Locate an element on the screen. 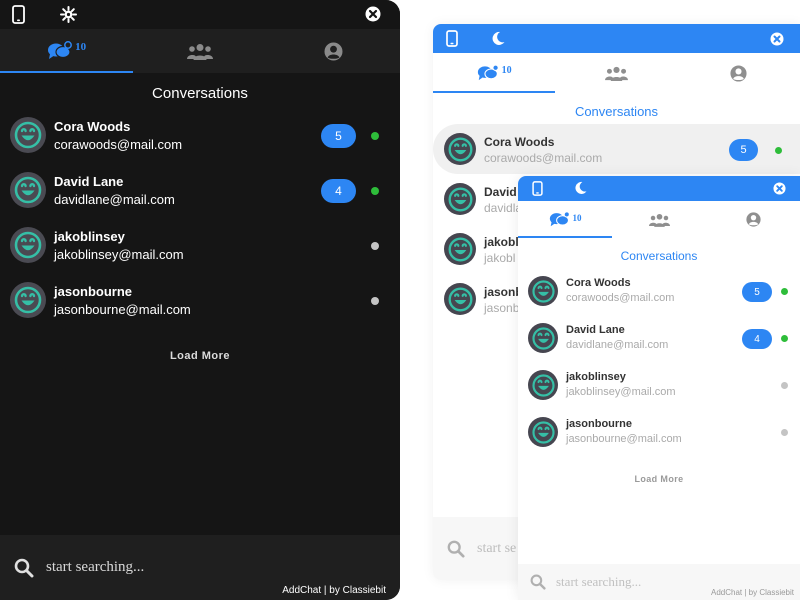 This screenshot has height=600, width=800. unread-badge: 4 is located at coordinates (338, 191).